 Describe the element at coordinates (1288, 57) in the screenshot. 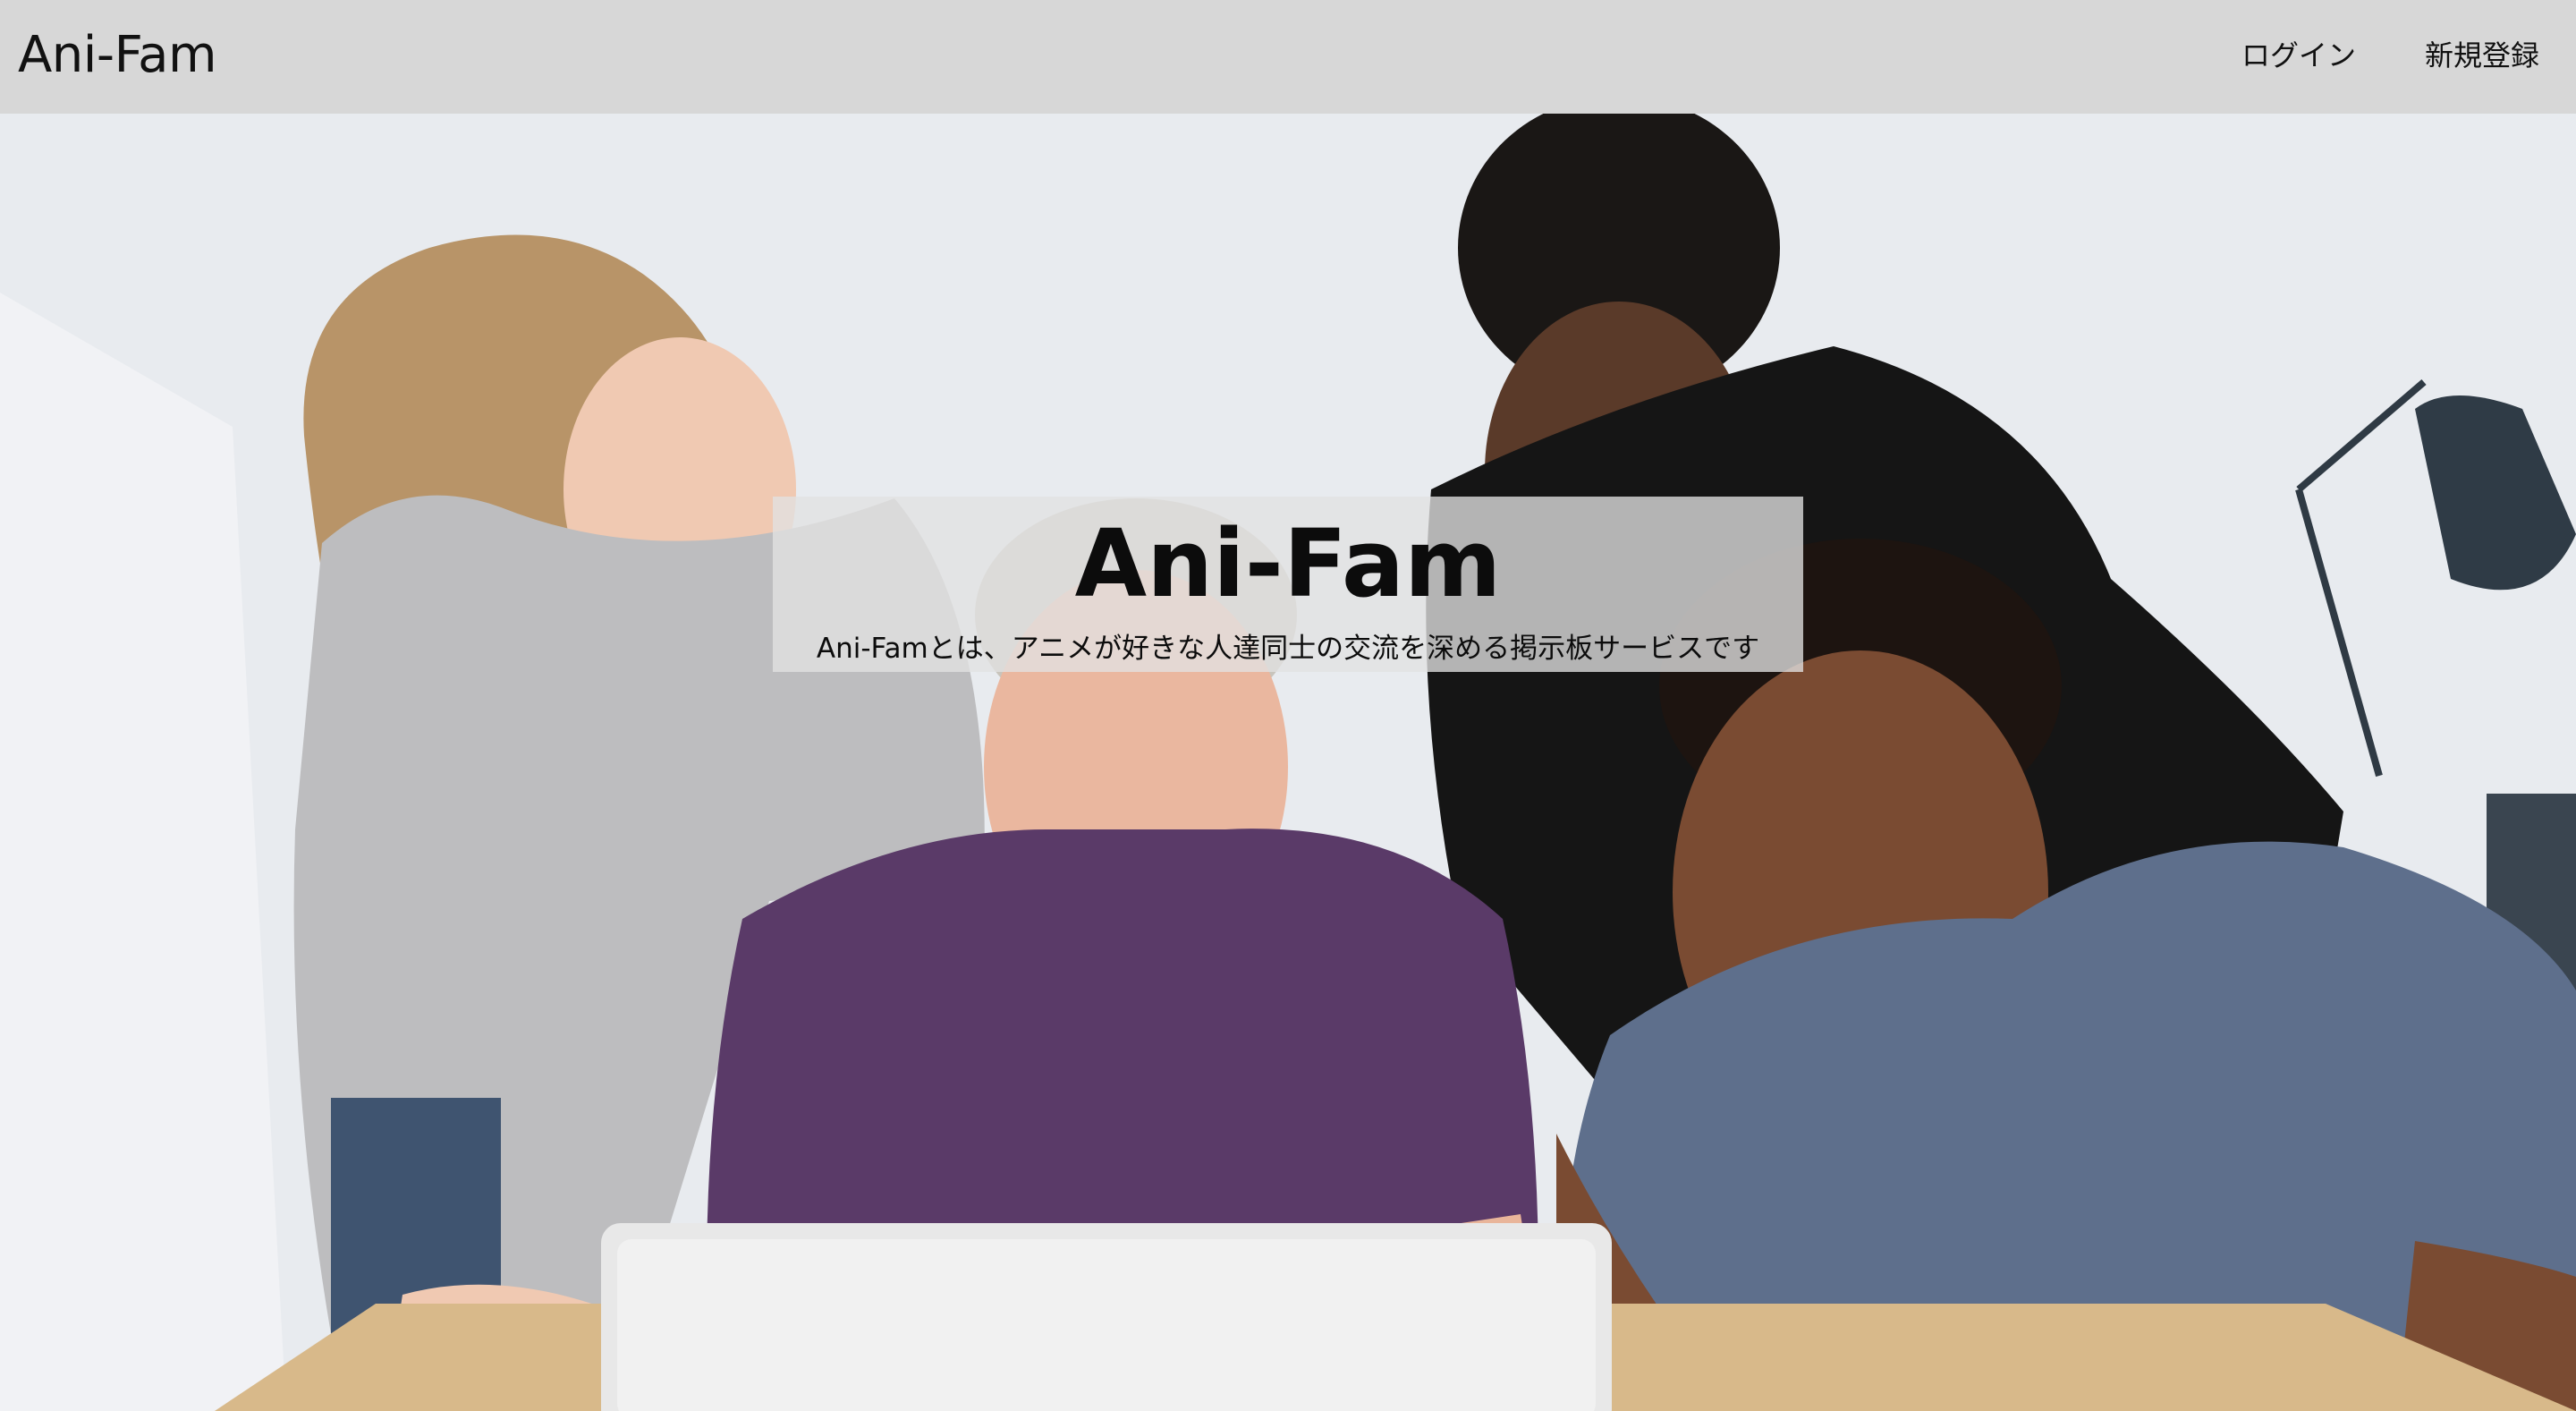

I see `site-header: Ani-Fam ログイン 新規登録` at that location.